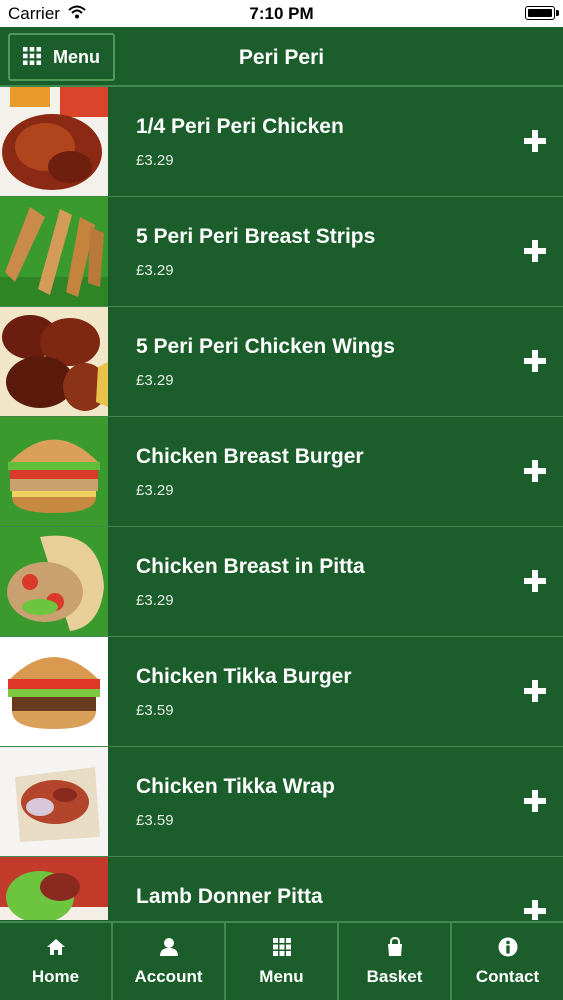  Describe the element at coordinates (281, 976) in the screenshot. I see `tab-label: Menu` at that location.